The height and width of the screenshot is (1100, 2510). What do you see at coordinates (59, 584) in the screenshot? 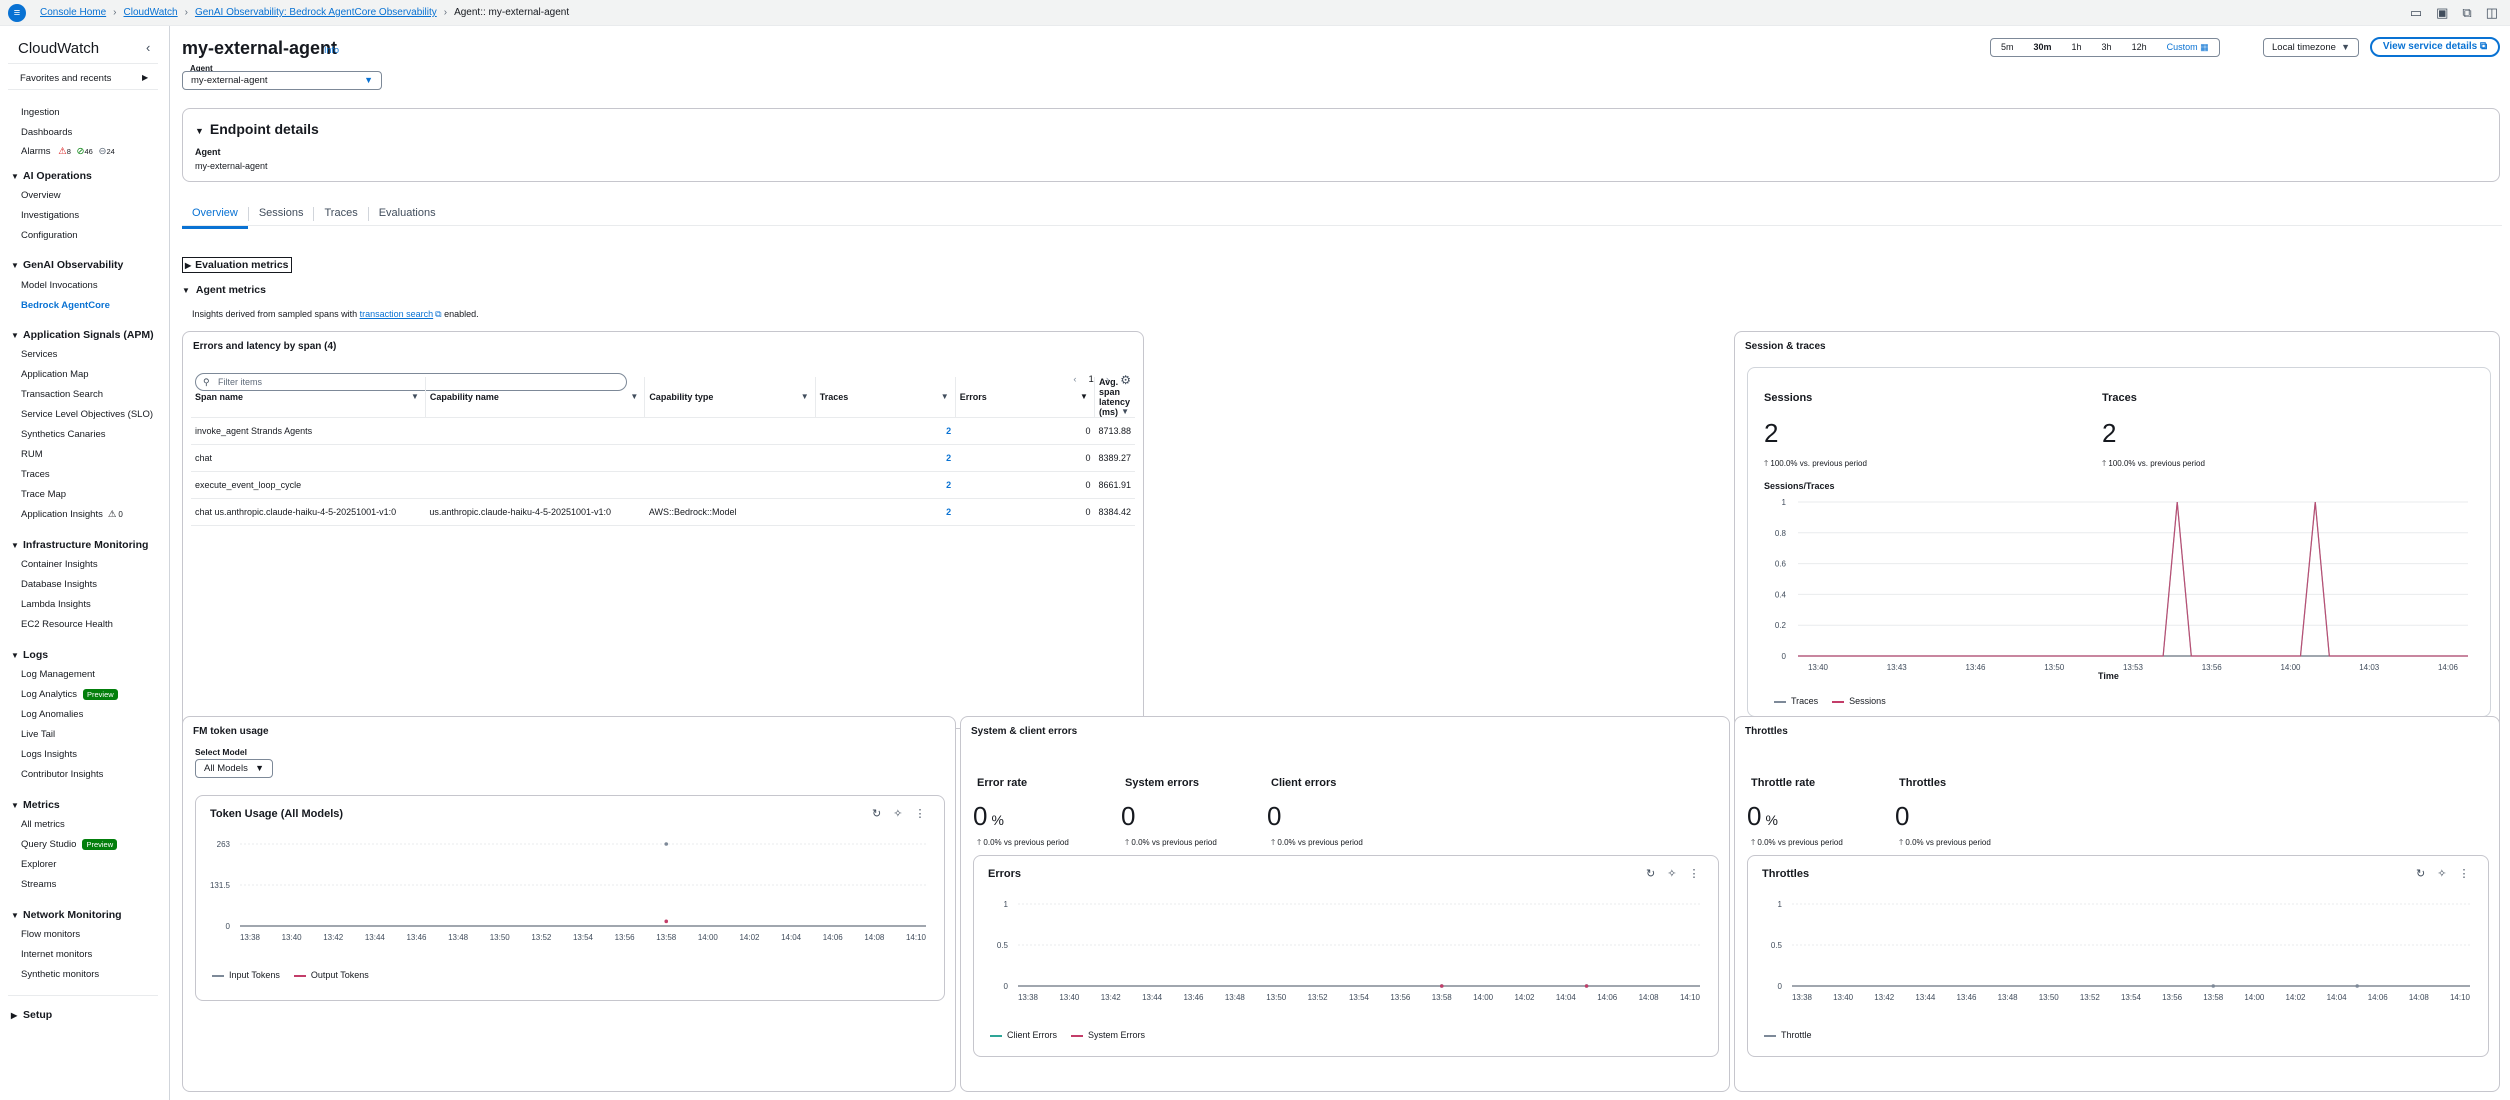
I see `sidebar-item-database-insights: Database Insights` at bounding box center [59, 584].